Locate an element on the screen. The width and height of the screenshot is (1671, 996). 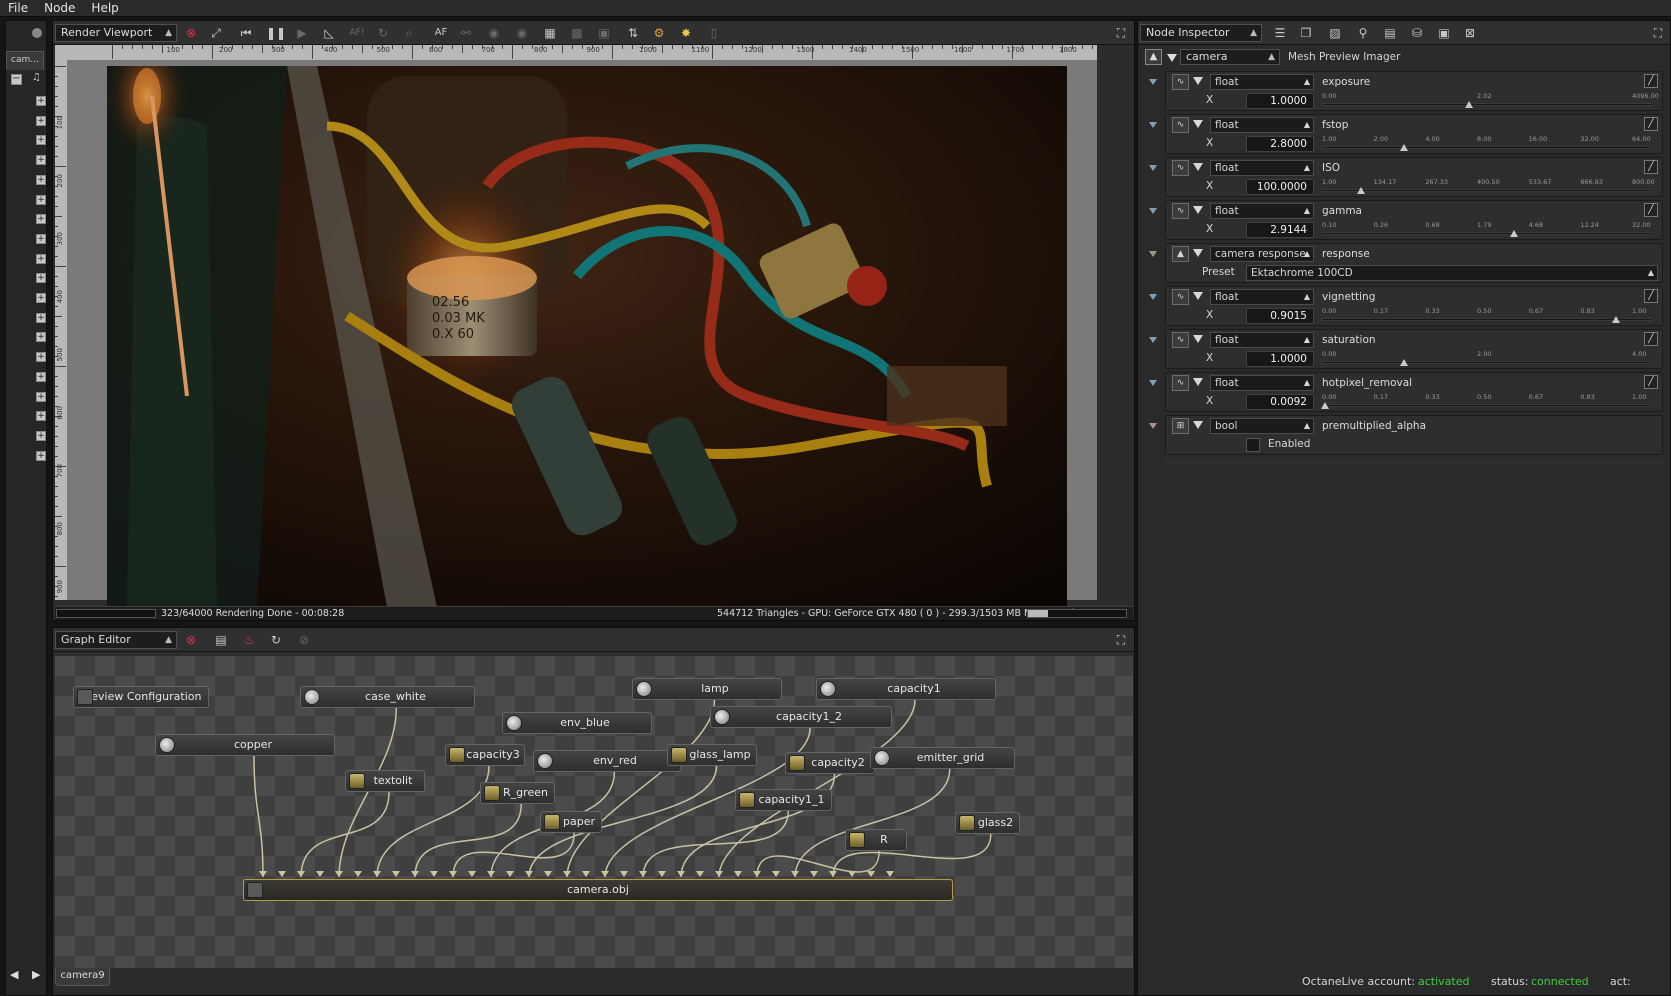
inspector-select: Node Inspector ▲ is located at coordinates (1201, 33).